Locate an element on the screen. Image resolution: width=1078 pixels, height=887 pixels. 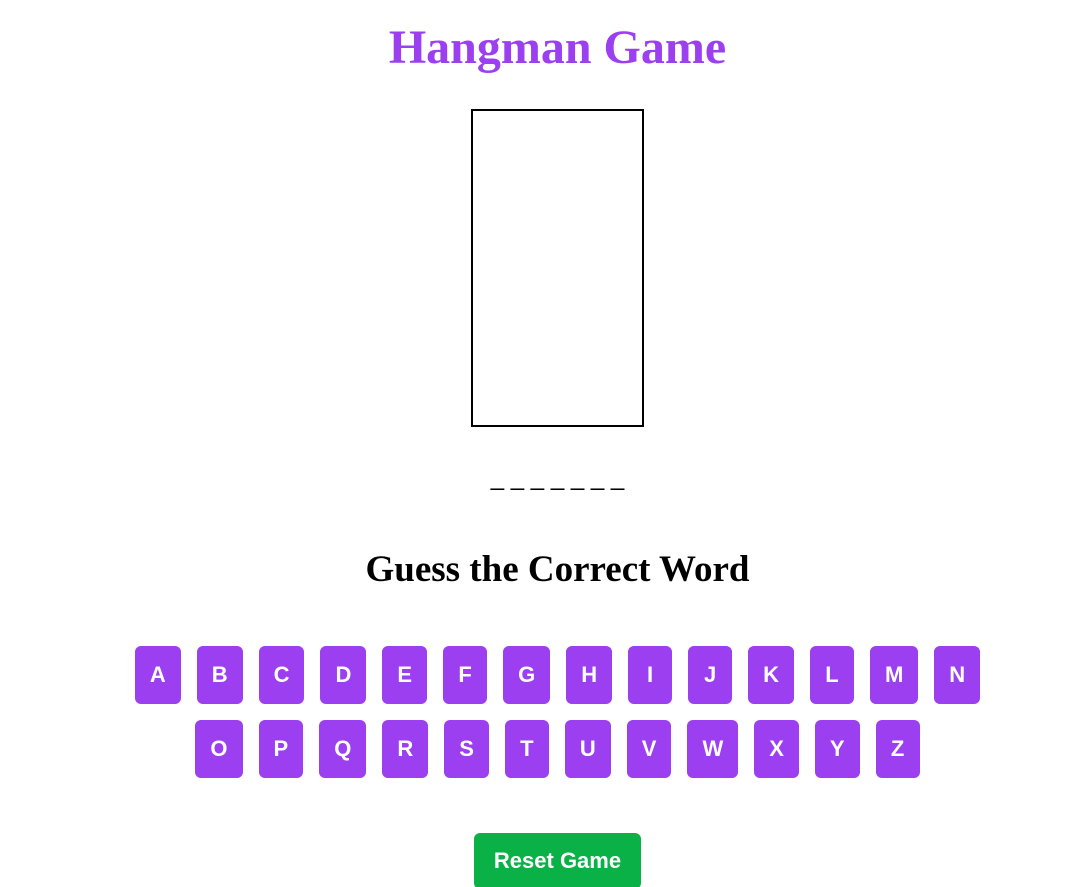
letter-key-x: X is located at coordinates (776, 749).